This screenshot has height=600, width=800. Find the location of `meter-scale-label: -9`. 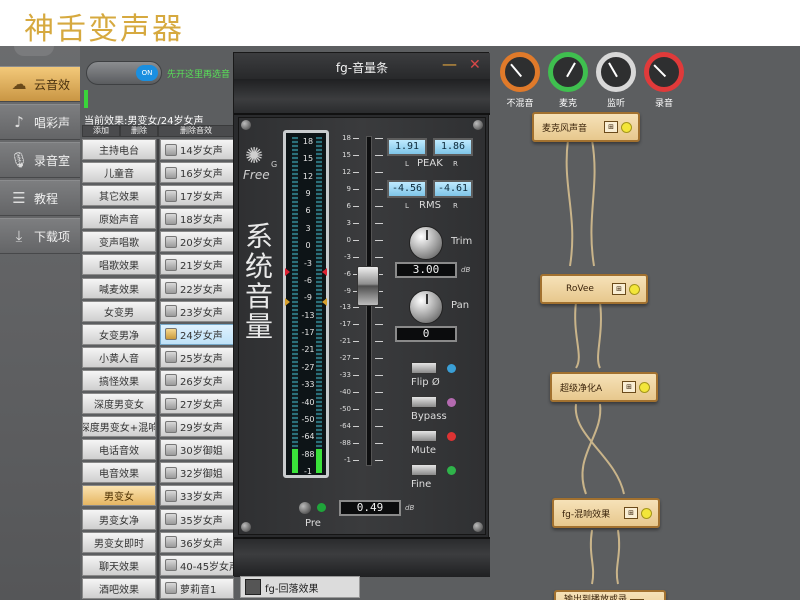

meter-scale-label: -9 is located at coordinates (308, 298).